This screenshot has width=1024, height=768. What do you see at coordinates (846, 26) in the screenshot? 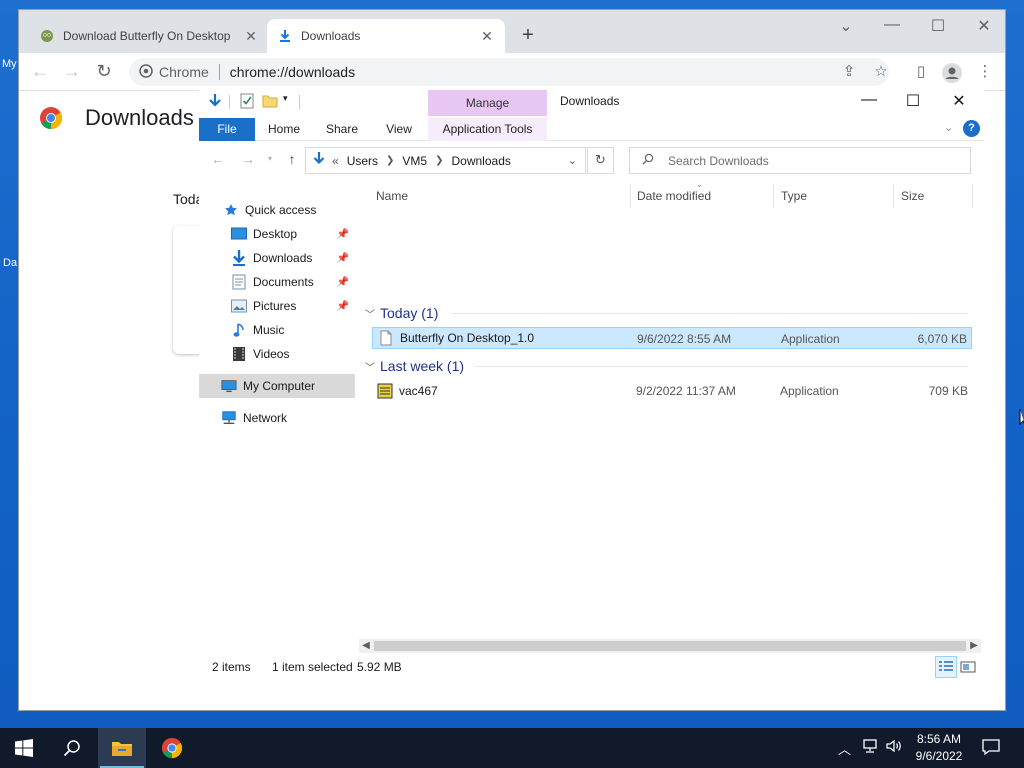
I see `tab-search-icon: ⌄` at bounding box center [846, 26].